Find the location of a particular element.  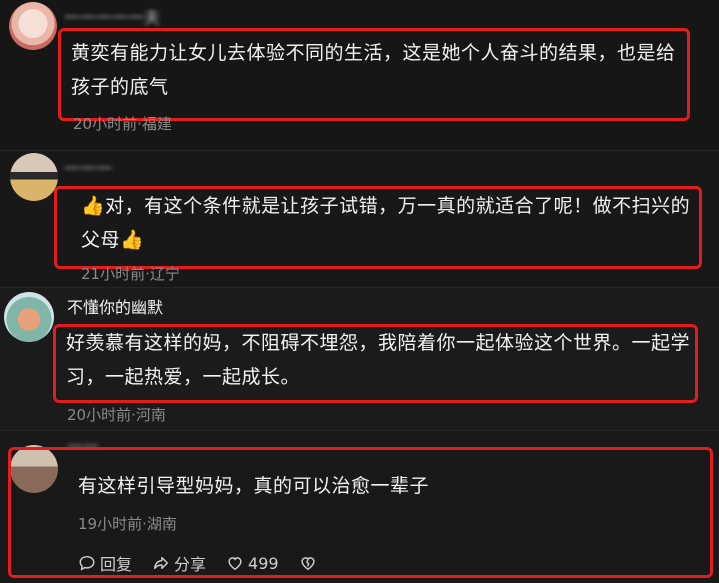

comment-text-wrapper: 👍对，有这个条件就是让孩子试错，万一真的就适合了呢！做不扫兴的父母👍 is located at coordinates (387, 223).